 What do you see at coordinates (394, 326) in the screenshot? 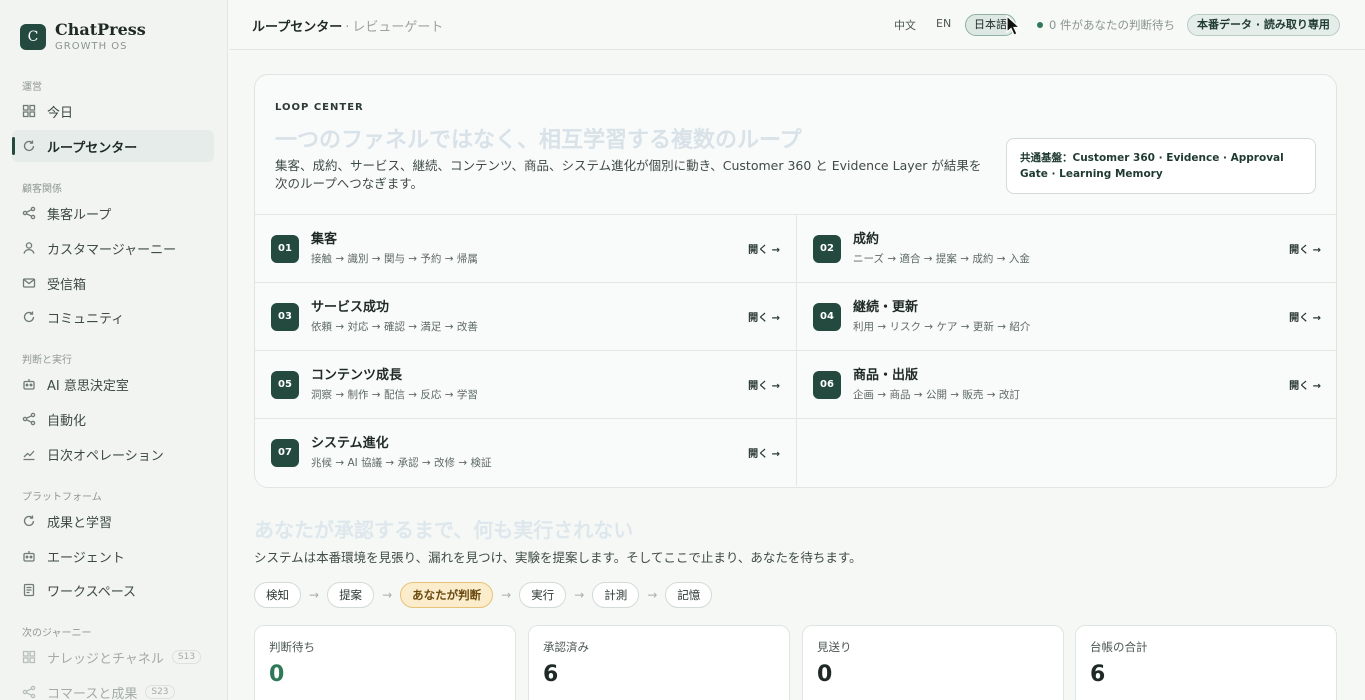
I see `loop-steps: 依頼 → 対応 → 確認 → 満足 → 改善` at bounding box center [394, 326].